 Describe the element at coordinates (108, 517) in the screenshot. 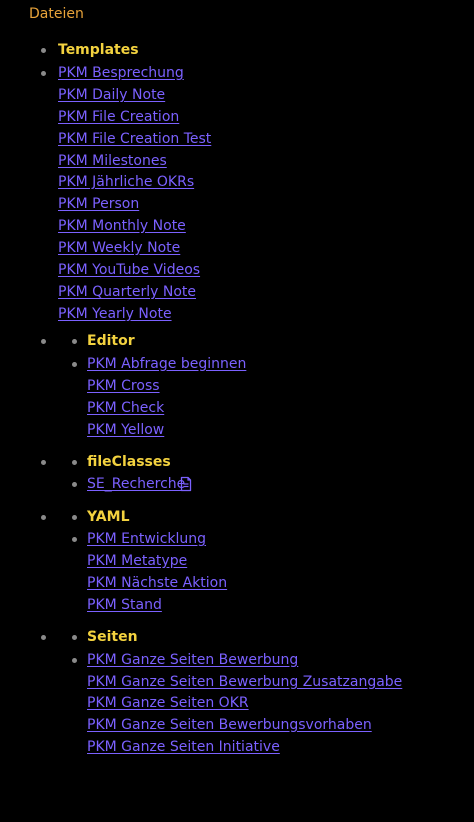

I see `section-title-yaml: YAML` at that location.